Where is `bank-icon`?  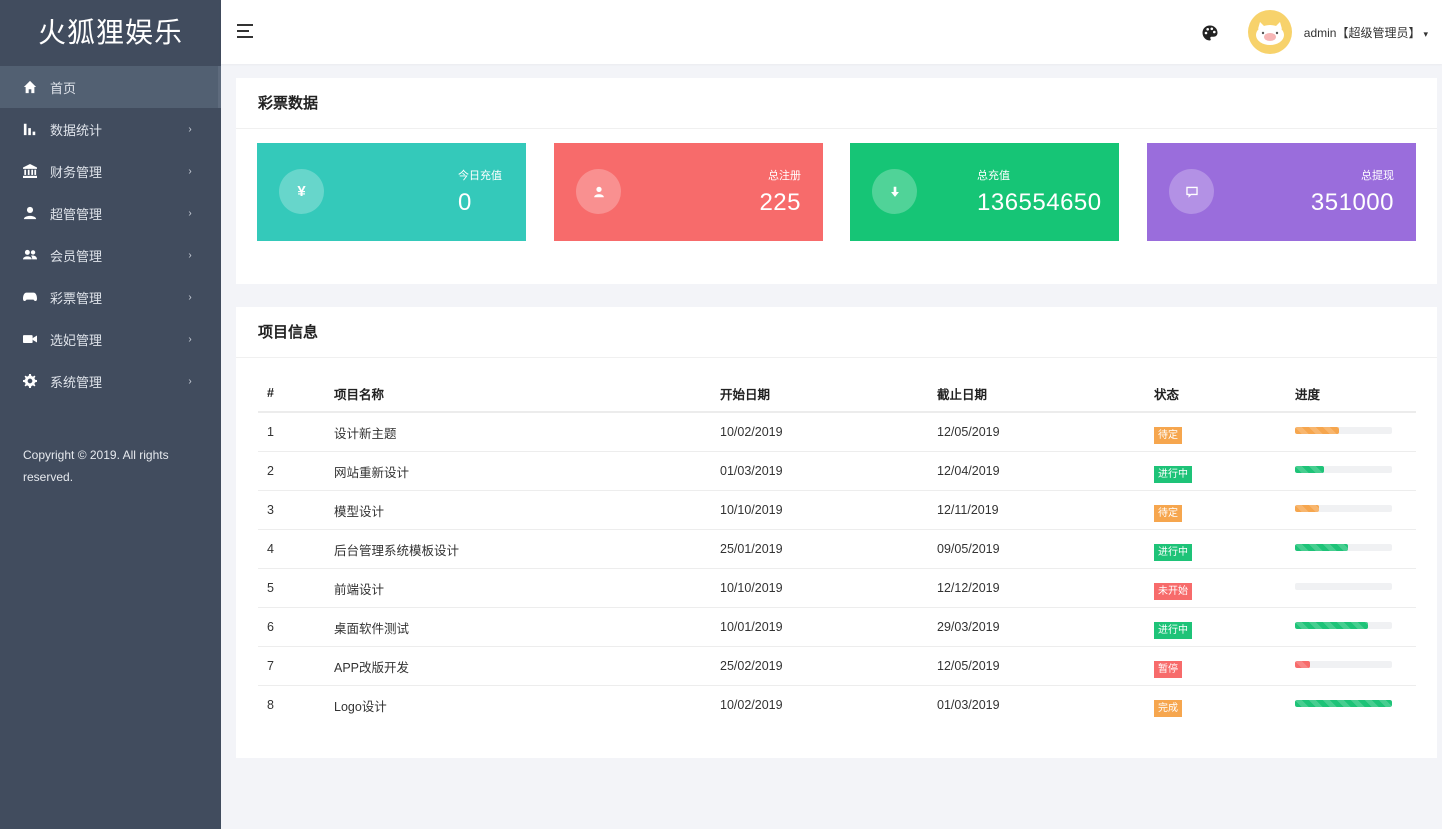 bank-icon is located at coordinates (30, 171).